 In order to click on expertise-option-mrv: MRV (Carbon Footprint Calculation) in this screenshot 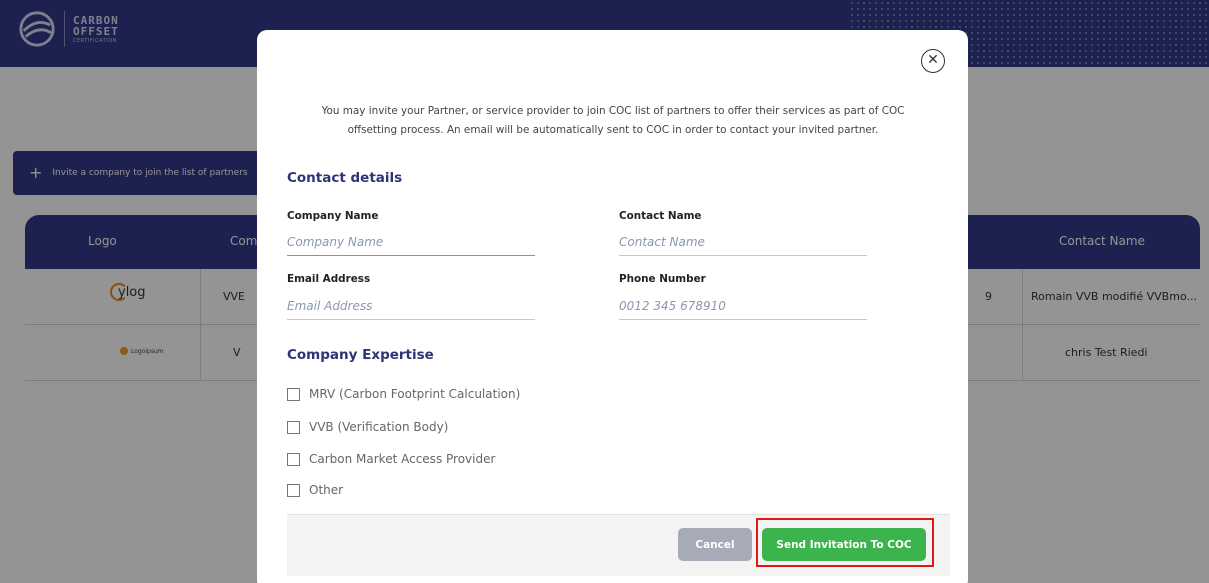, I will do `click(403, 394)`.